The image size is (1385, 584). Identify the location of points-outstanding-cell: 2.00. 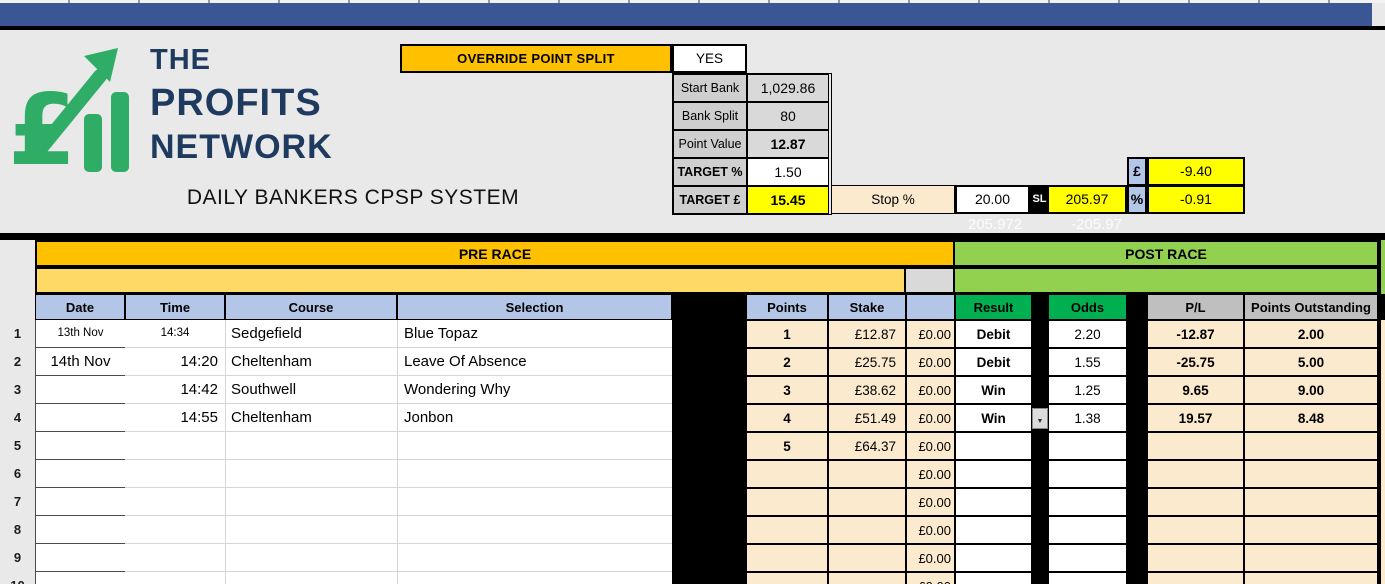
(1311, 334).